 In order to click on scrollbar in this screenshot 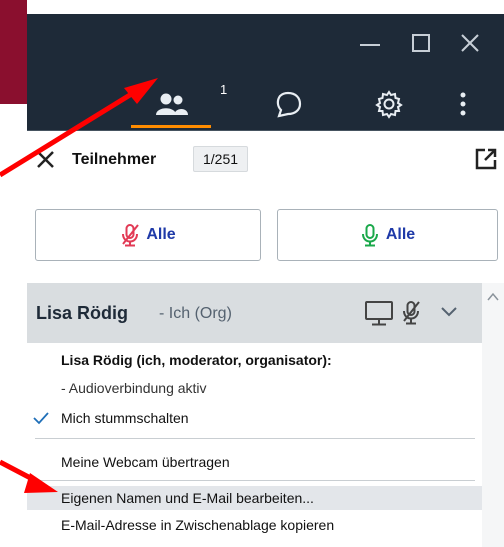, I will do `click(493, 415)`.